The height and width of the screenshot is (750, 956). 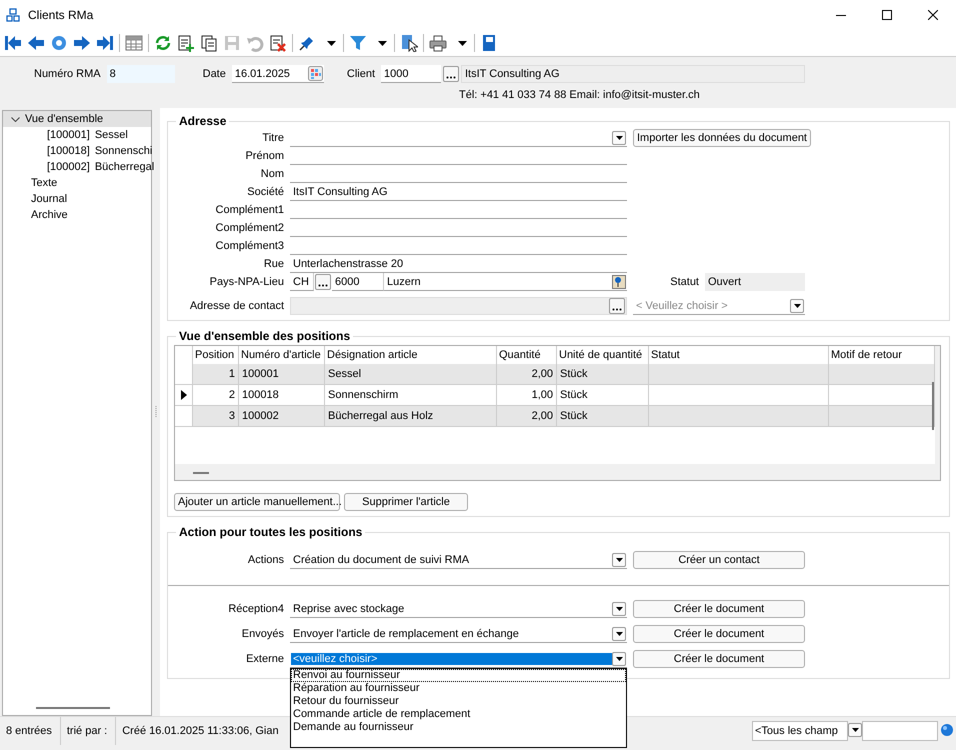 What do you see at coordinates (527, 416) in the screenshot?
I see `table-cell: 2,00` at bounding box center [527, 416].